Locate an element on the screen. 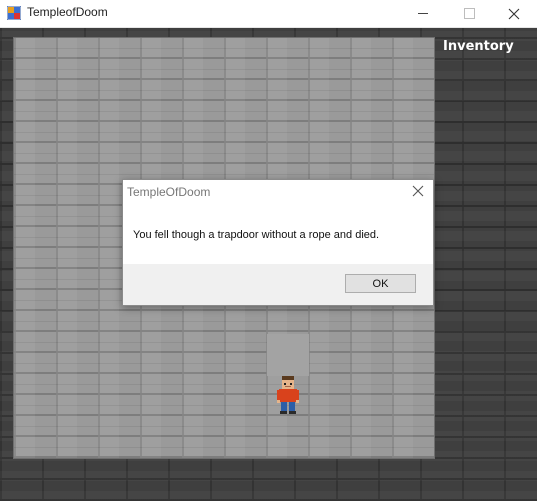 The width and height of the screenshot is (537, 501). maximize-button is located at coordinates (469, 13).